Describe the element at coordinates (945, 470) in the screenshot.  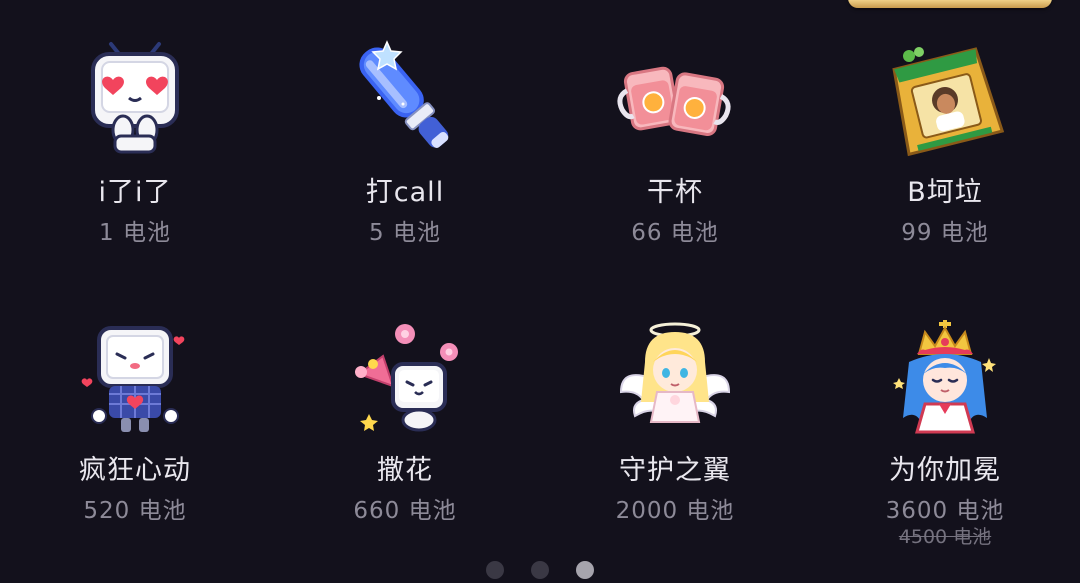
I see `gift-name: 为你加冕` at that location.